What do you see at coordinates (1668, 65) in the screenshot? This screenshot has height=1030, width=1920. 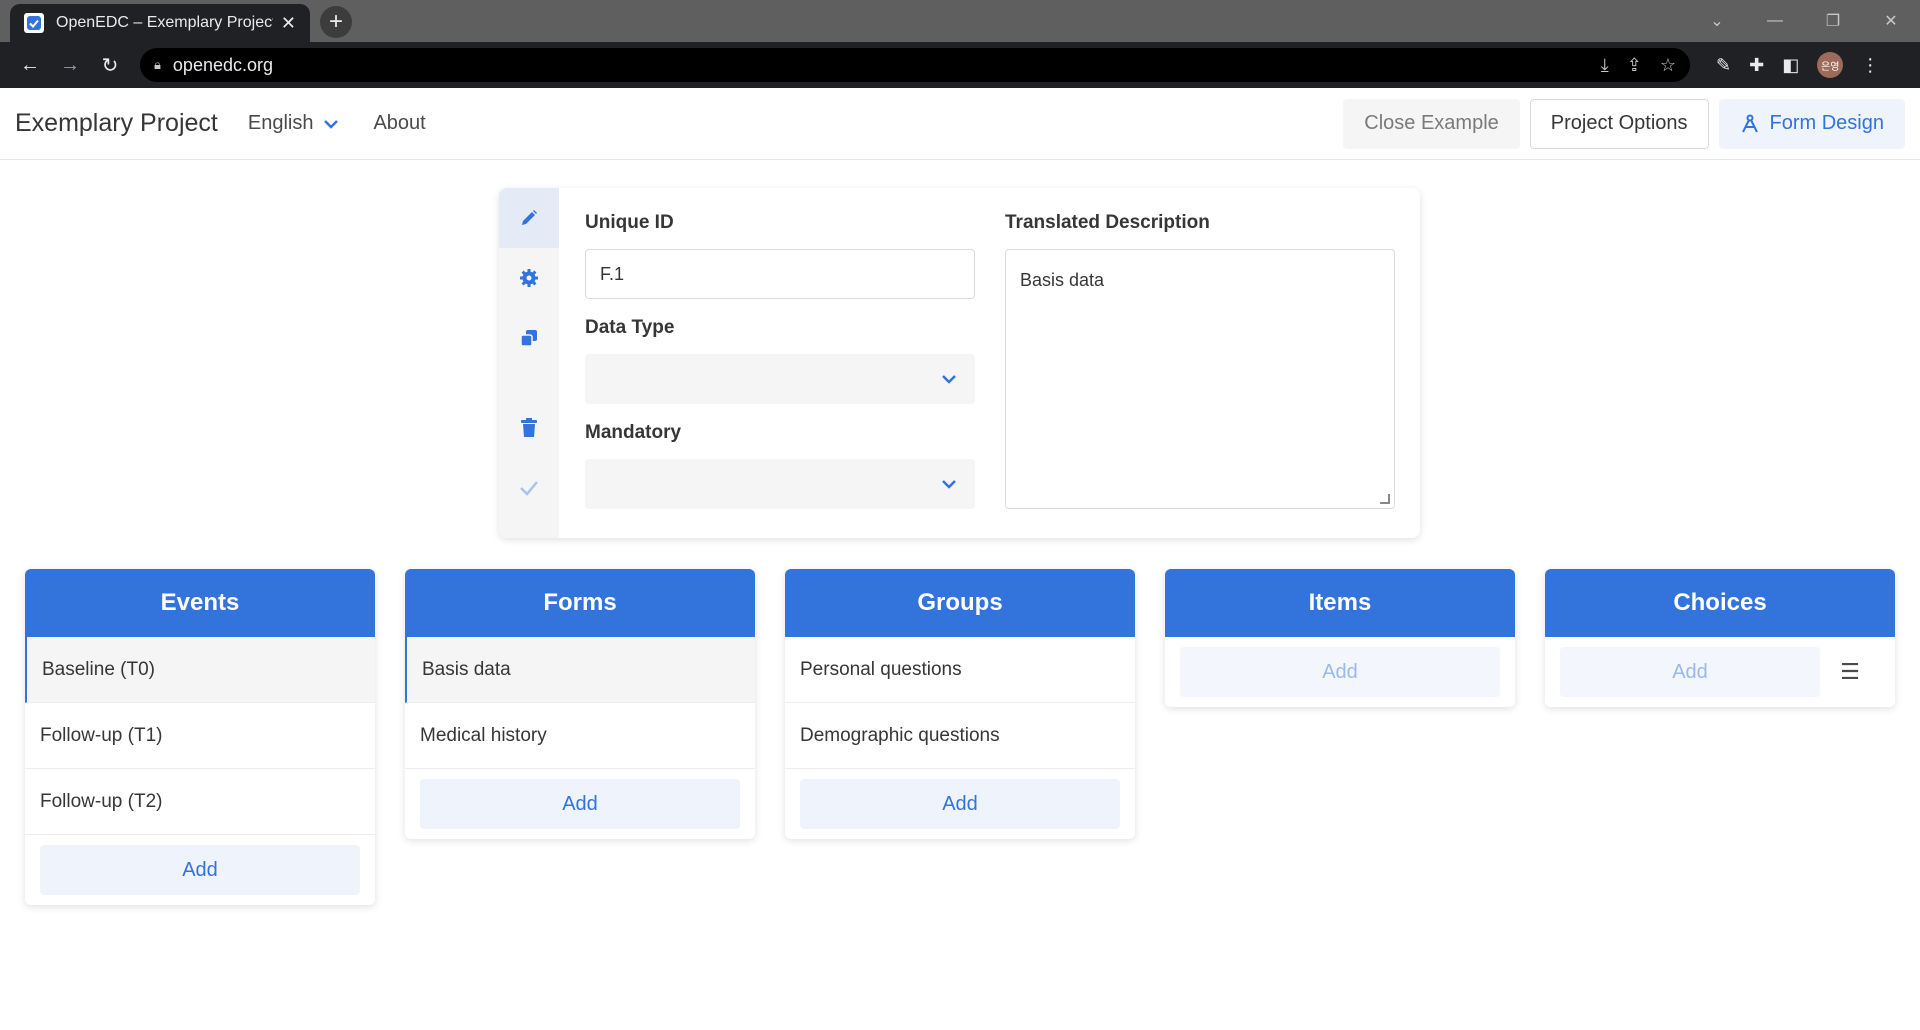 I see `bookmark-star-icon: ☆` at bounding box center [1668, 65].